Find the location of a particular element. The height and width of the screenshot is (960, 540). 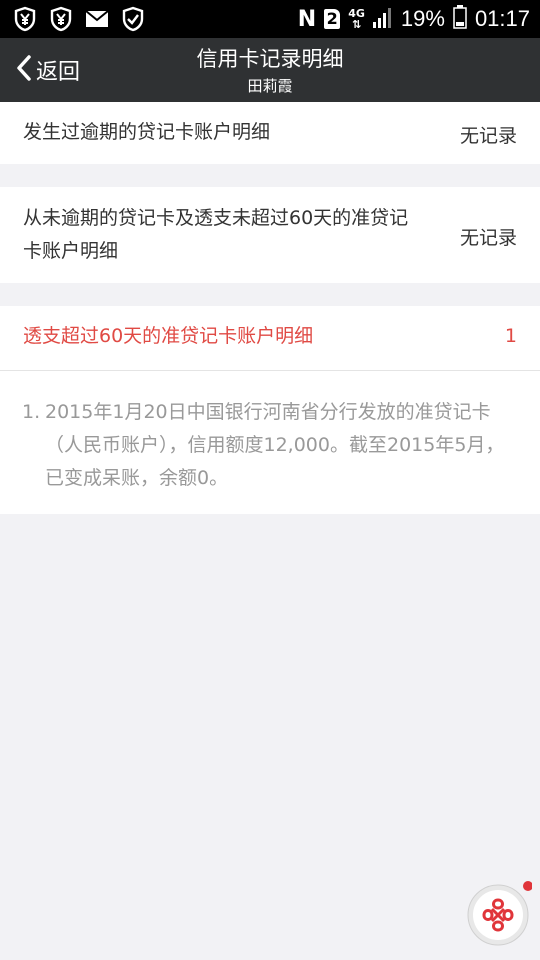

page-subtitle: 田莉霞 is located at coordinates (270, 86).